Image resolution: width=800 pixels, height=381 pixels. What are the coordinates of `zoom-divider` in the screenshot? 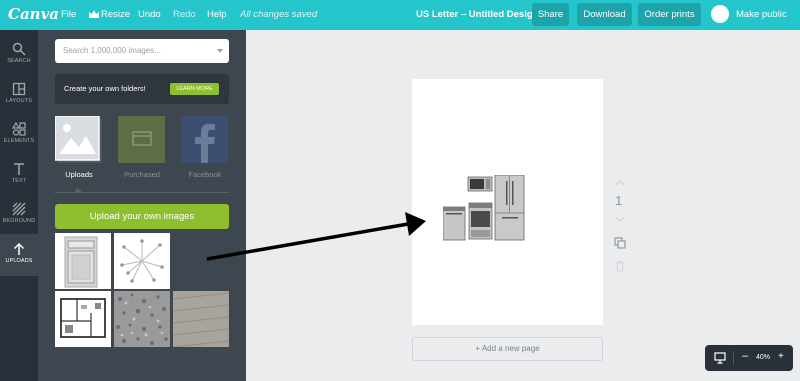 It's located at (733, 358).